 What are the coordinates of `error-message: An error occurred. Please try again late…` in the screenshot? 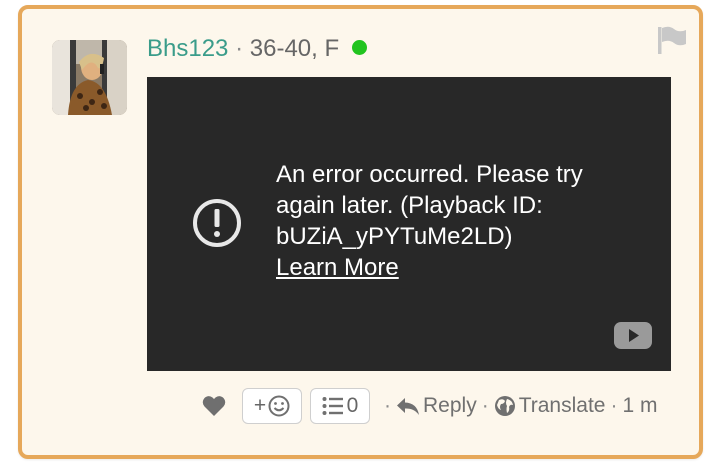 It's located at (429, 205).